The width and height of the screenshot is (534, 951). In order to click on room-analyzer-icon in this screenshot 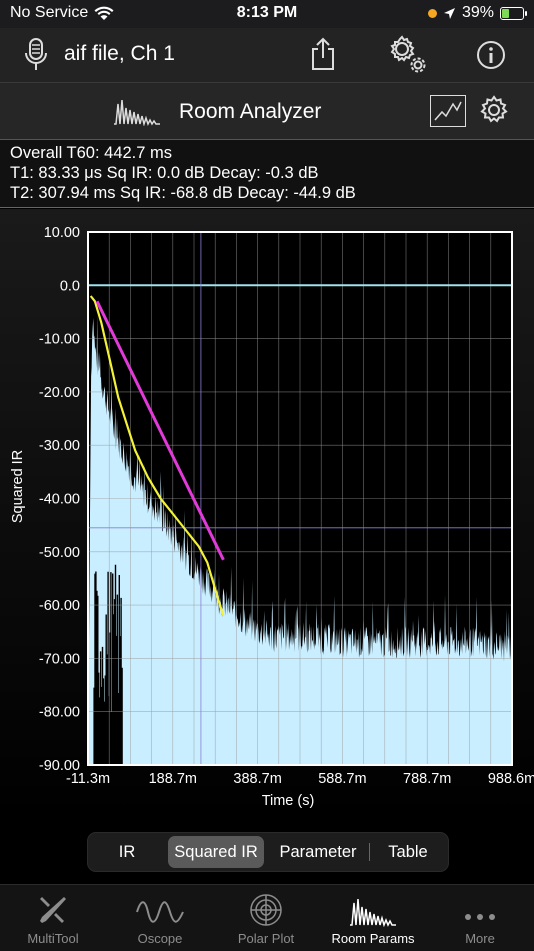, I will do `click(137, 111)`.